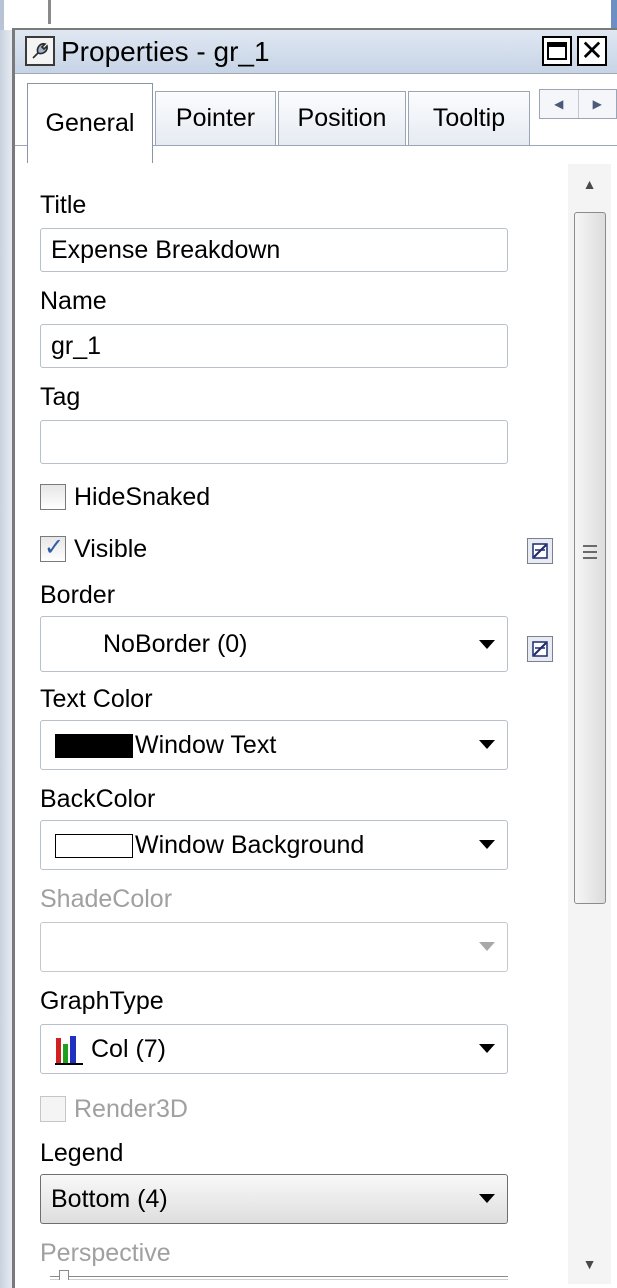 The image size is (617, 1288). Describe the element at coordinates (274, 346) in the screenshot. I see `name-input: gr_1` at that location.